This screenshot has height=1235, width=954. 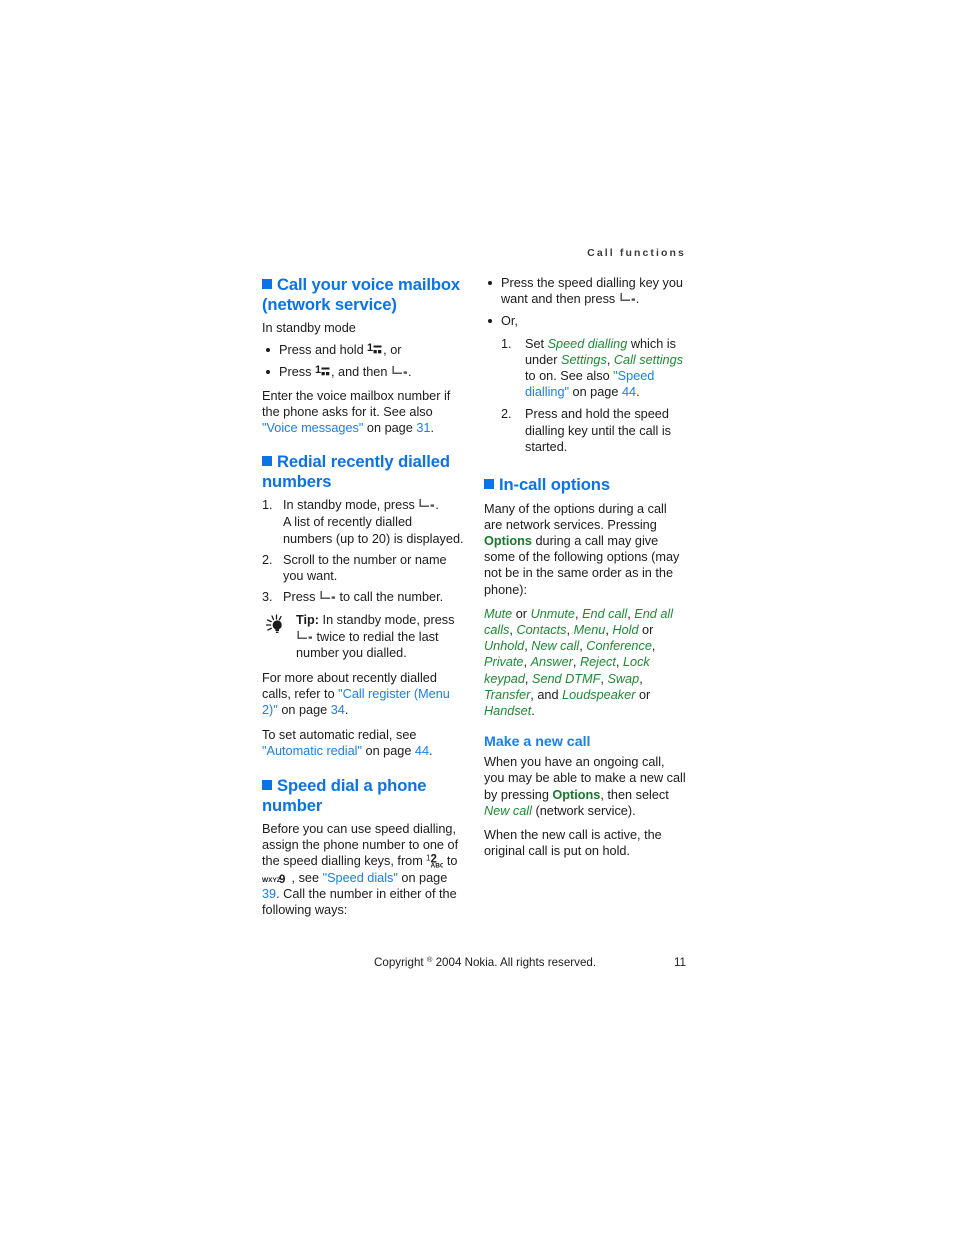 I want to click on ui-option-unmute: Unmute, so click(x=552, y=613).